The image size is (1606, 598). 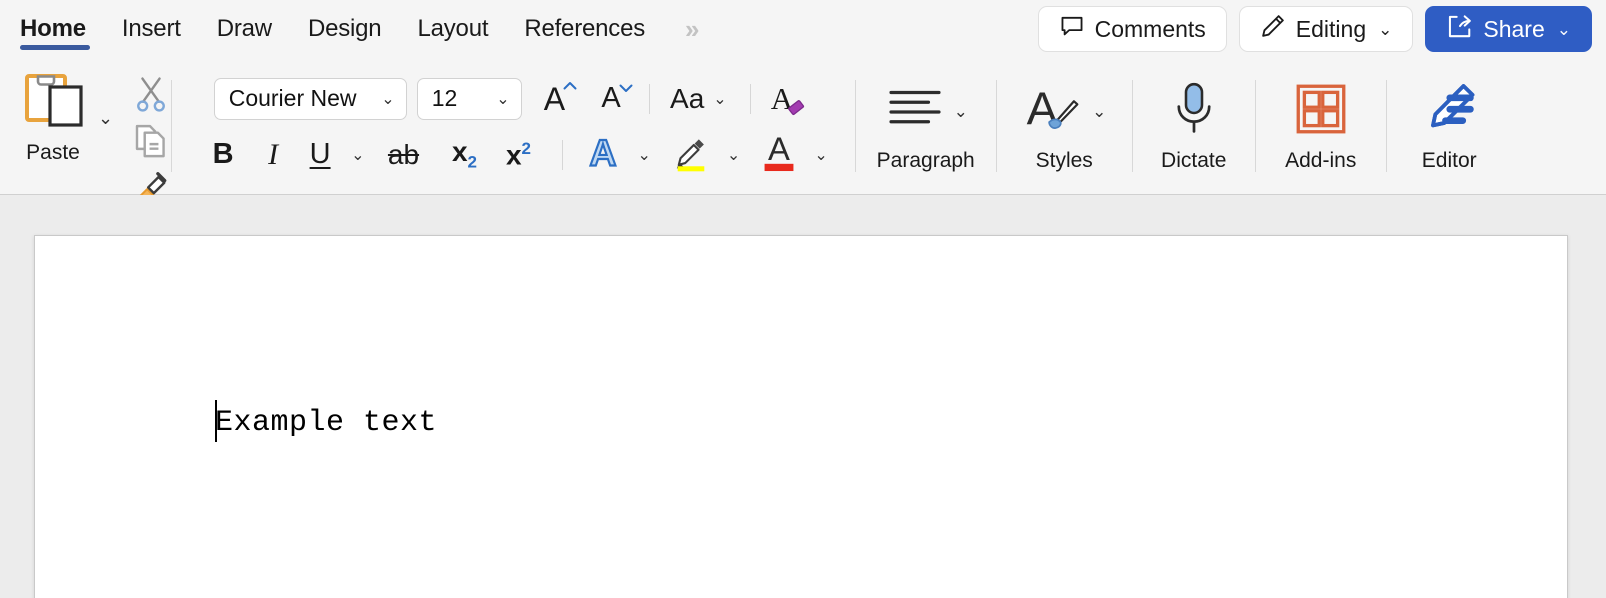 I want to click on underline-letter: U, so click(x=320, y=154).